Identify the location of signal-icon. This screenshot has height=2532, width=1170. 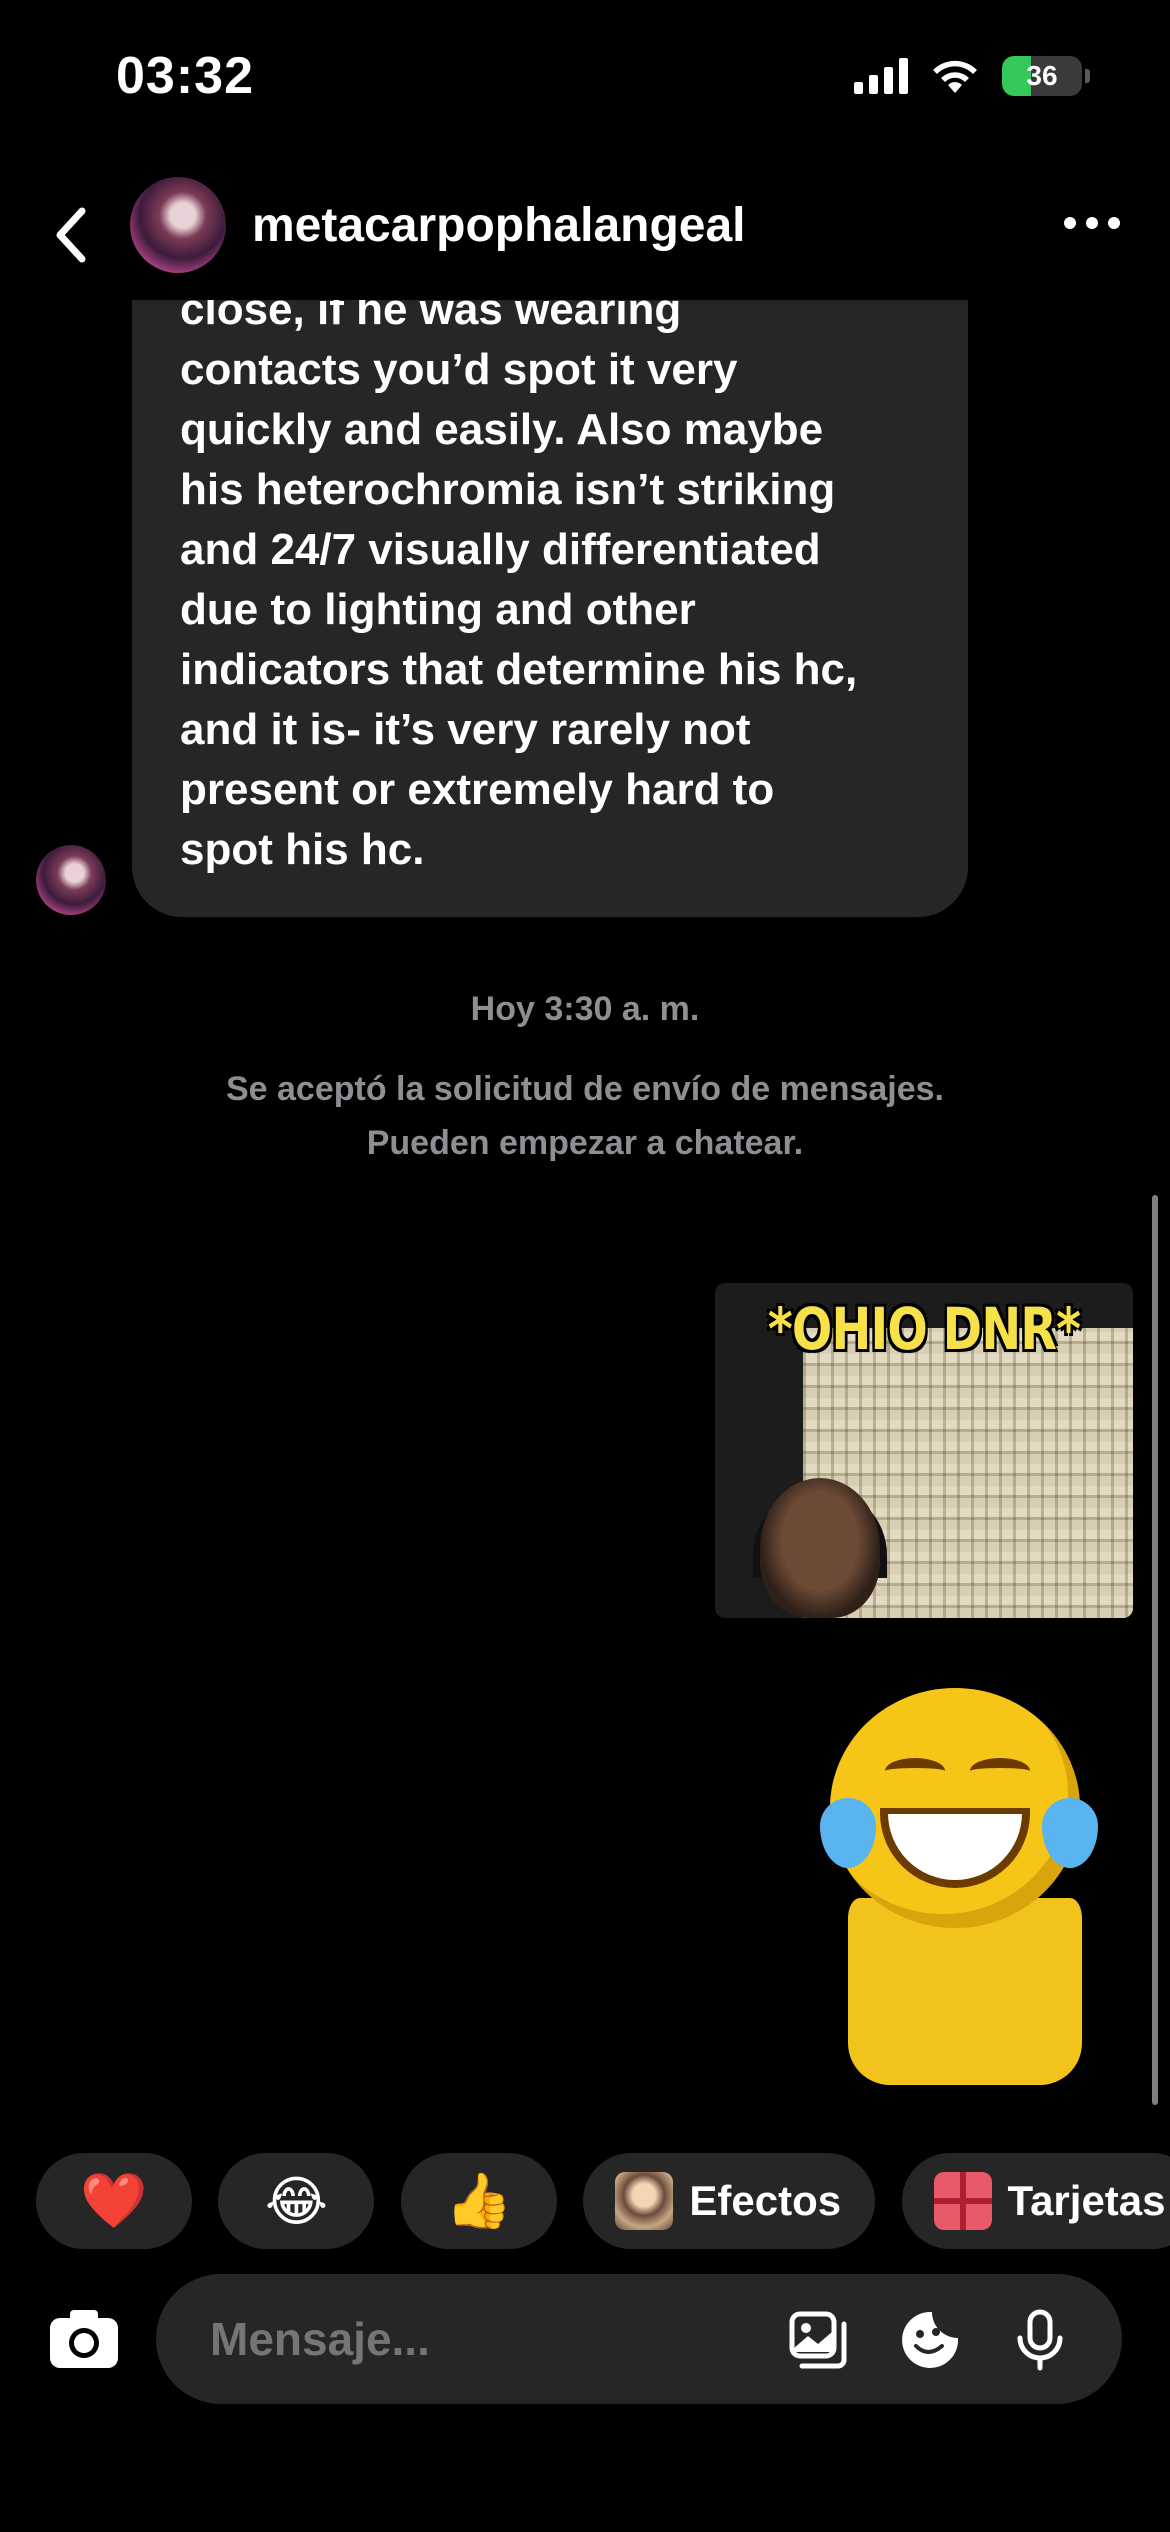
(881, 76).